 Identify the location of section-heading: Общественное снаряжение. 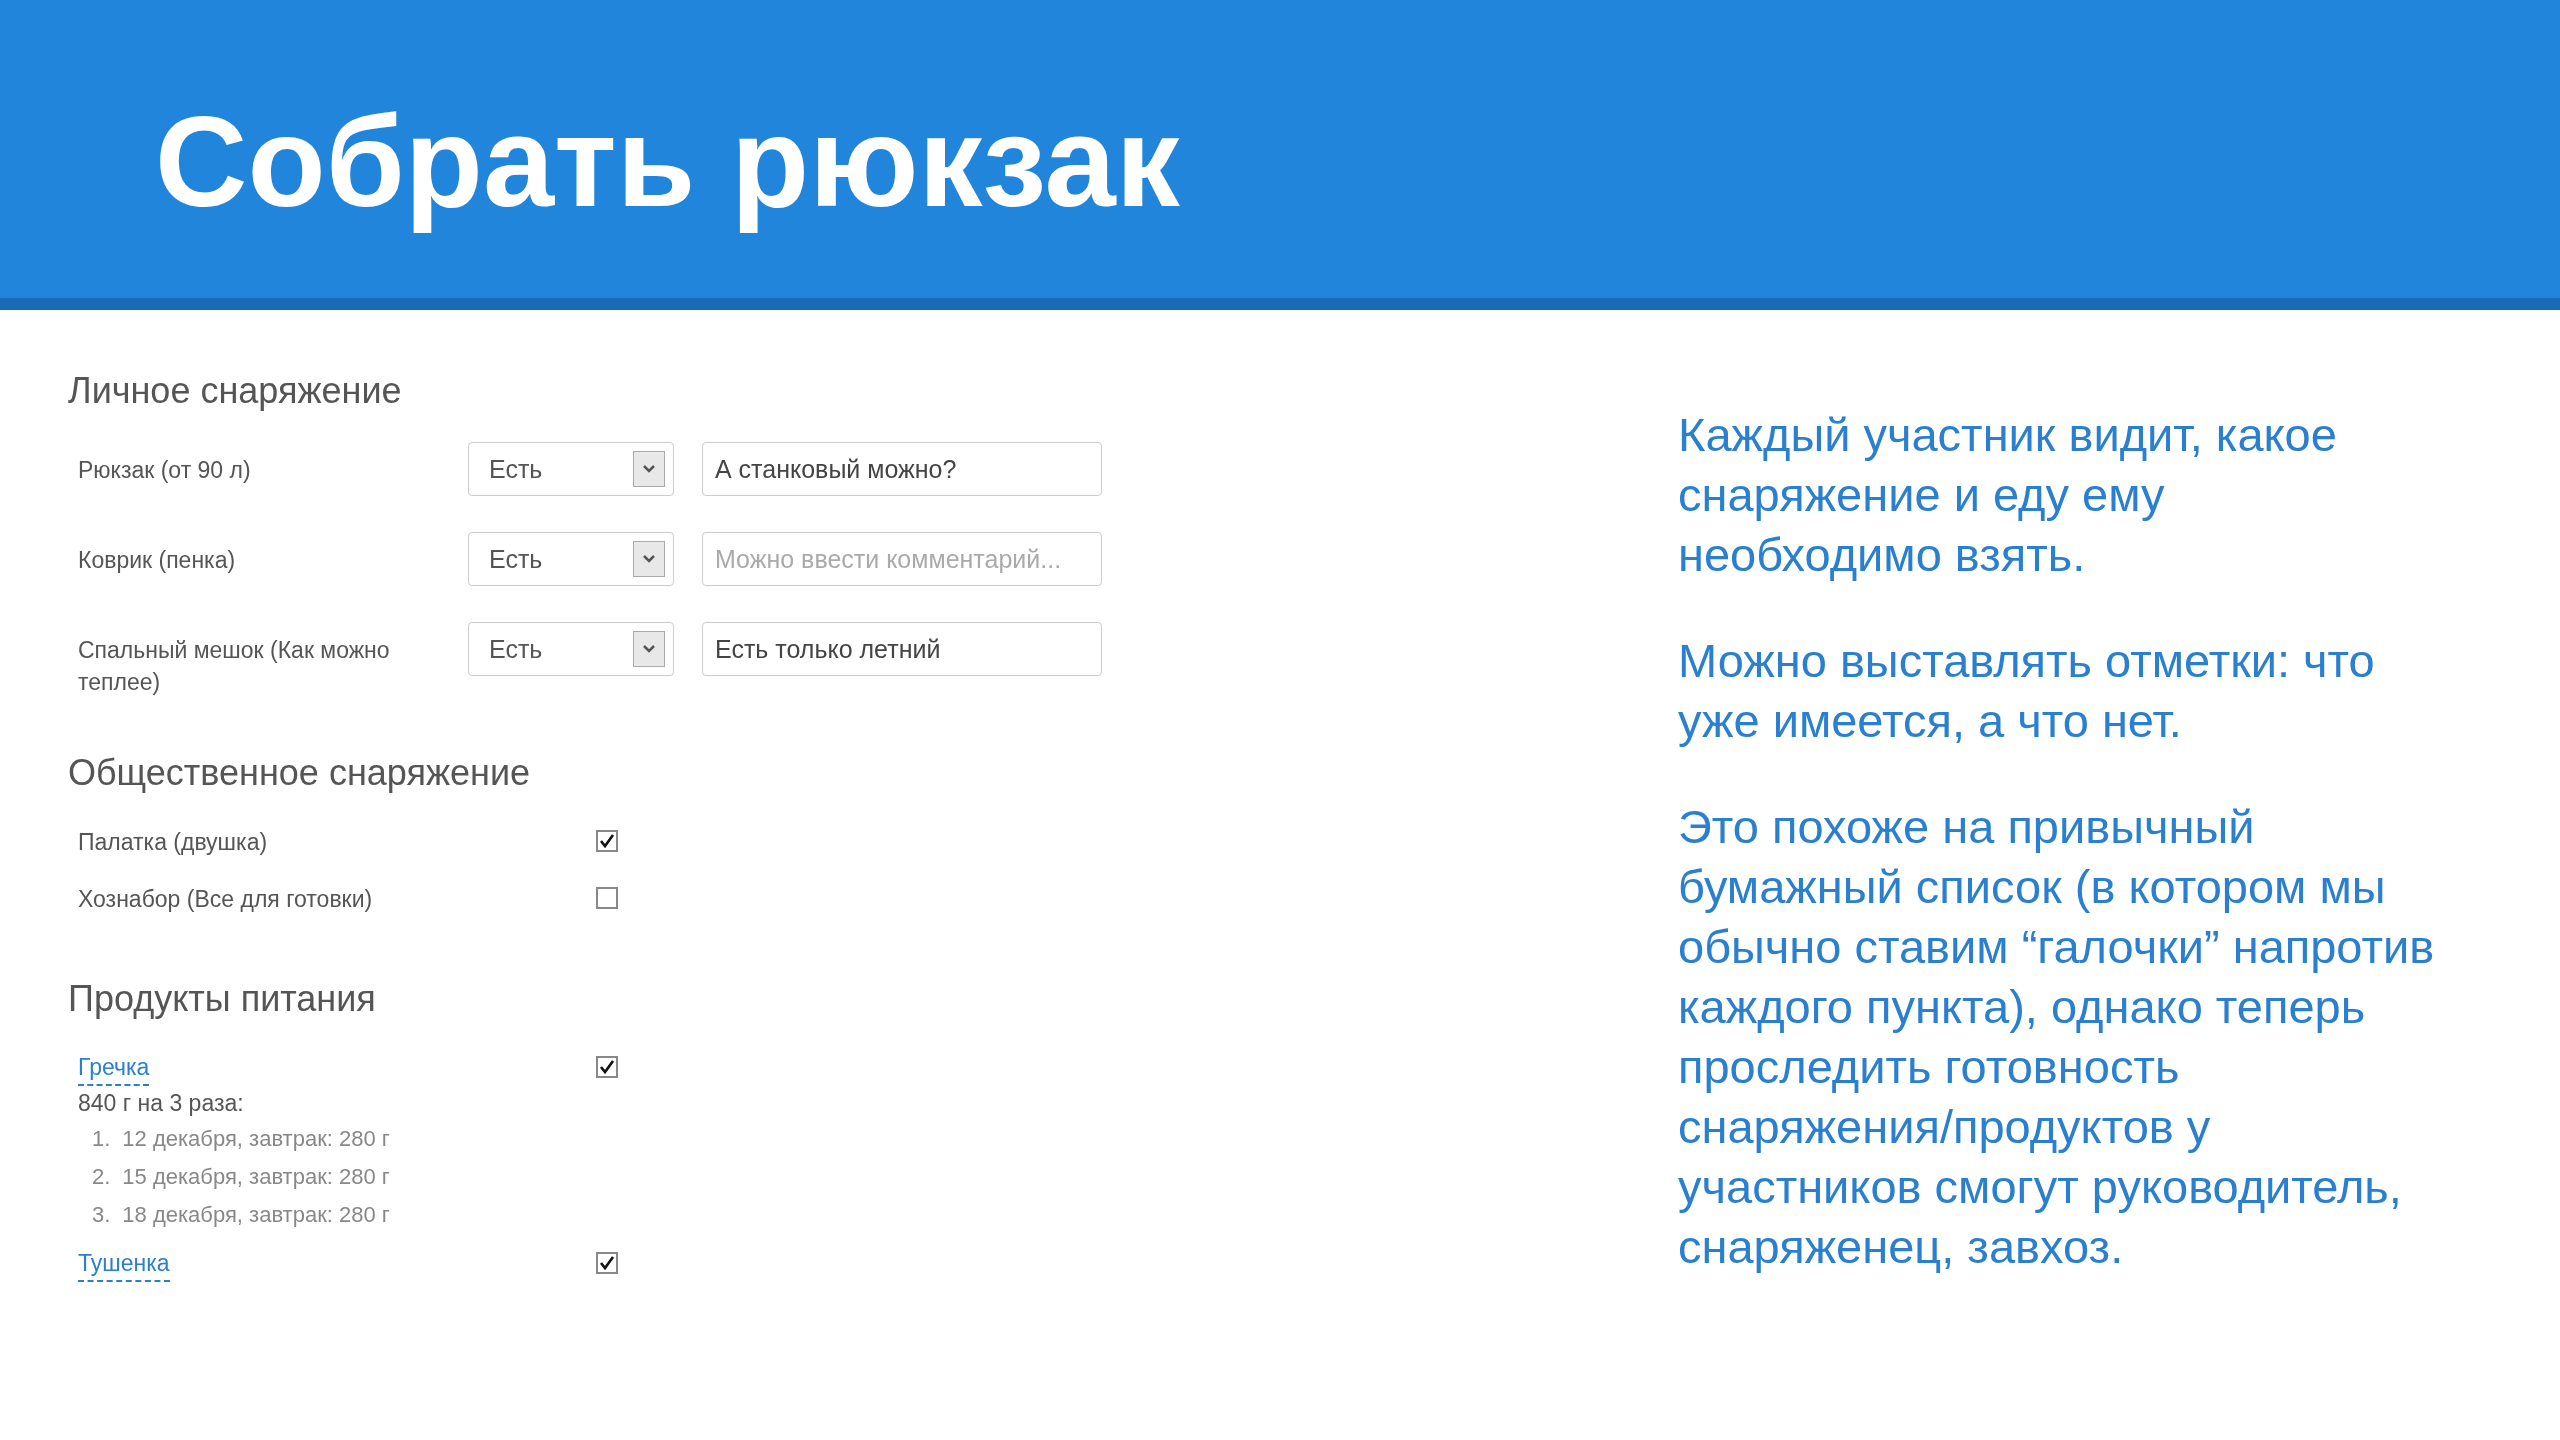
(300, 773).